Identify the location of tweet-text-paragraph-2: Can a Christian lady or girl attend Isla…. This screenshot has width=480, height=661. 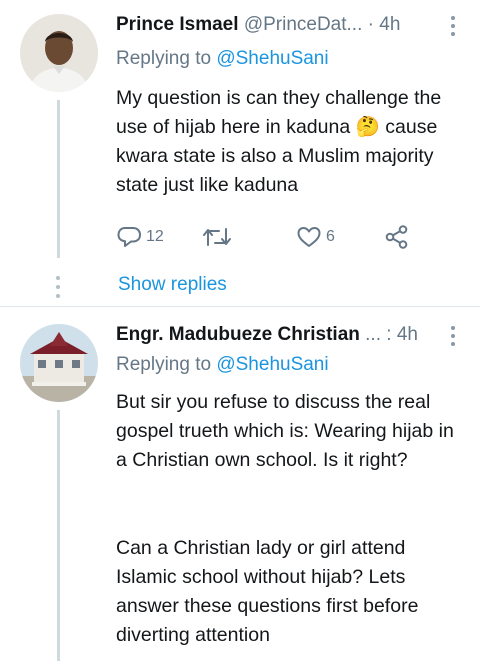
(267, 591).